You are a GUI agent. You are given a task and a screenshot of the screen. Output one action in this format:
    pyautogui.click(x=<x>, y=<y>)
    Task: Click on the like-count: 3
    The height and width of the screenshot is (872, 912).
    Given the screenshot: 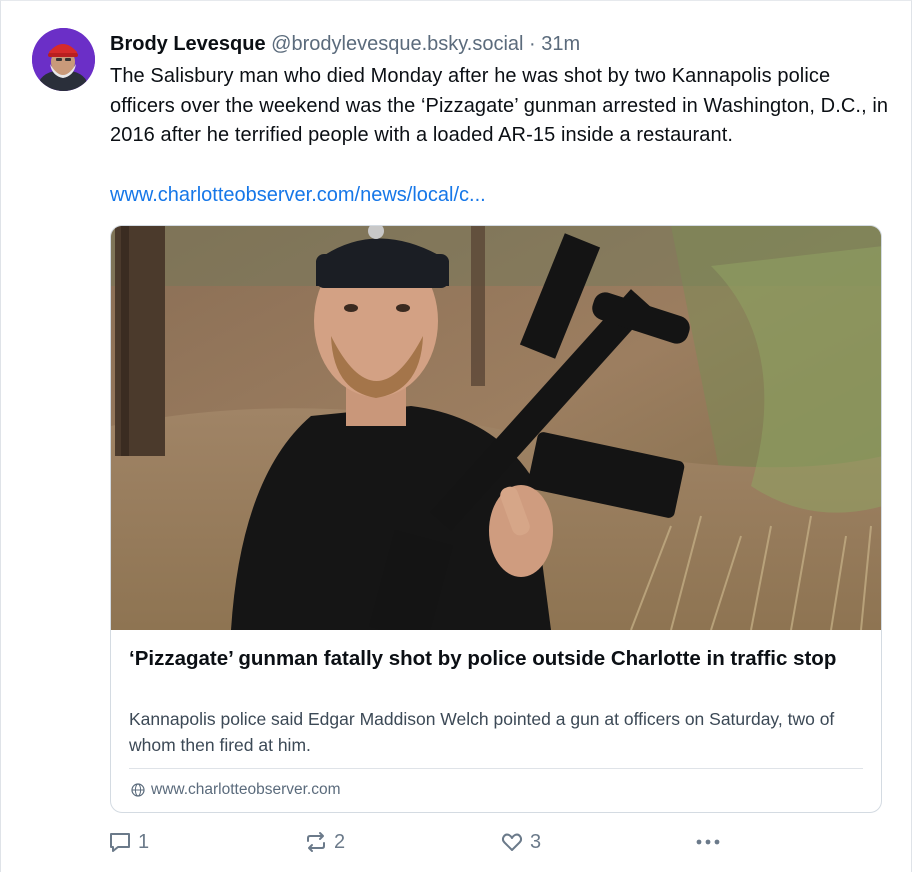 What is the action you would take?
    pyautogui.click(x=536, y=841)
    